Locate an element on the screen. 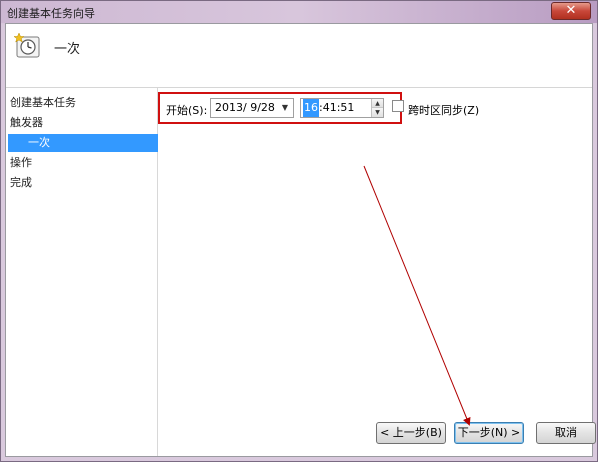 This screenshot has height=462, width=598. sidebar-item-once: 一次 is located at coordinates (83, 143).